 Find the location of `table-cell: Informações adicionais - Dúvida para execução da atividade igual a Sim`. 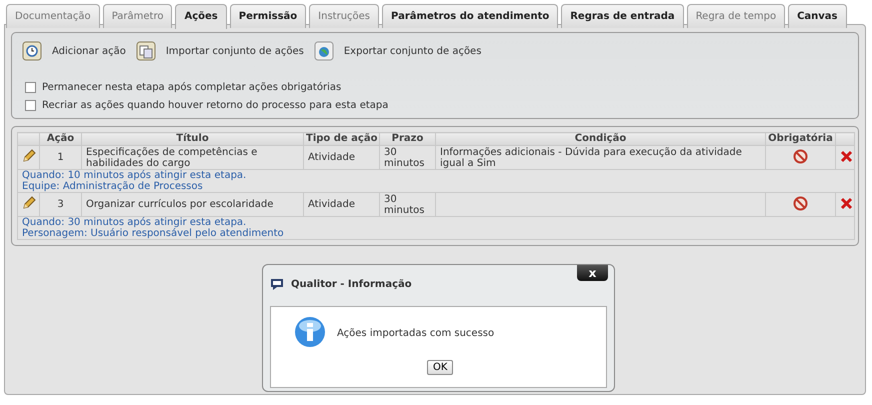

table-cell: Informações adicionais - Dúvida para execução da atividade igual a Sim is located at coordinates (601, 158).